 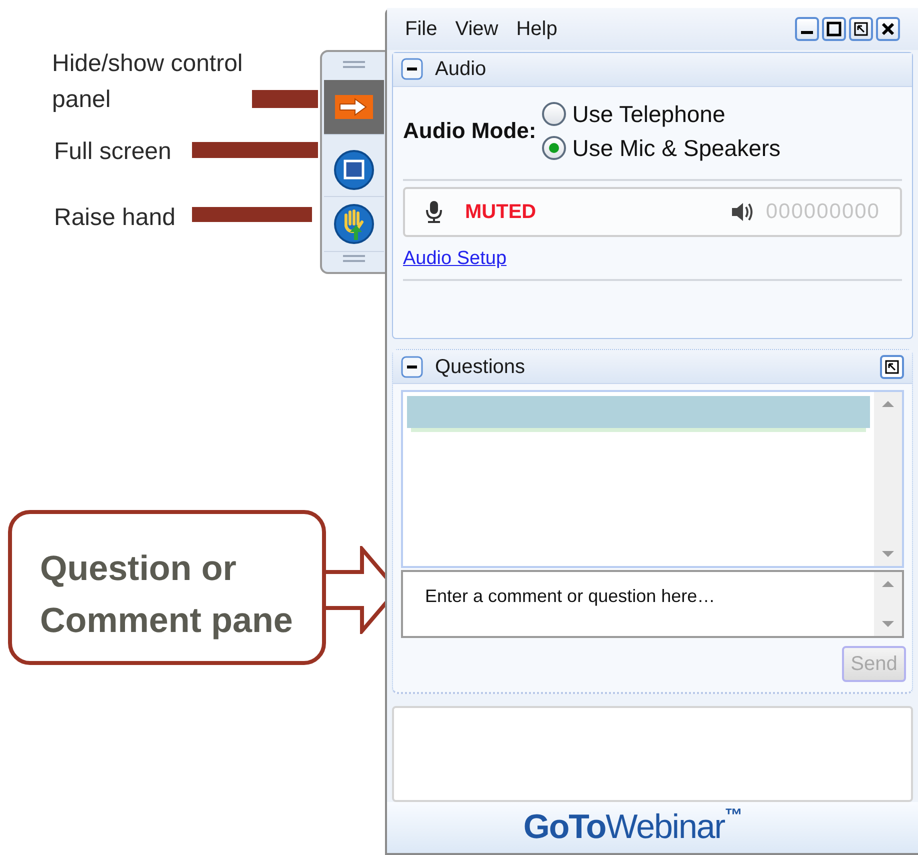 I want to click on maximize-button, so click(x=834, y=28).